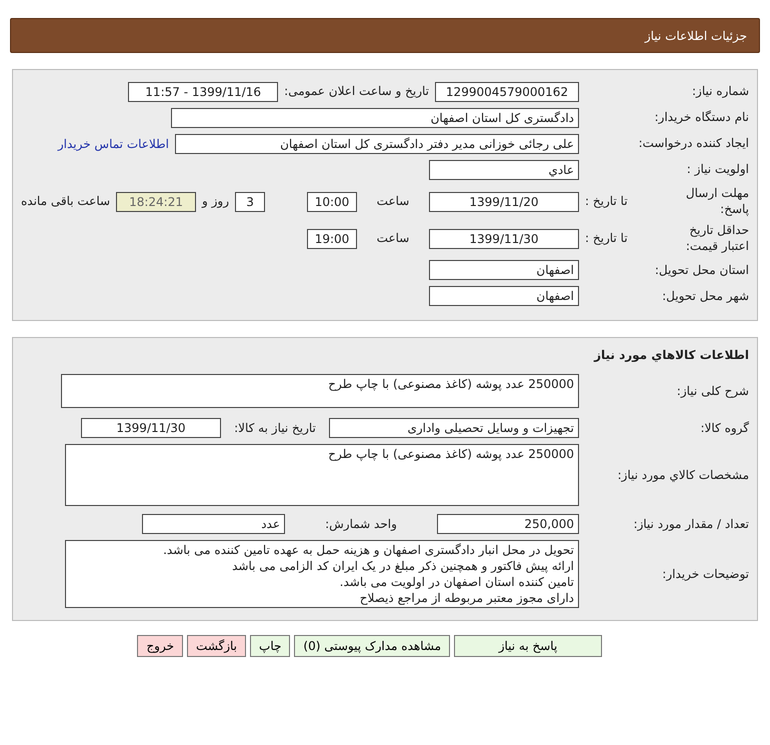  I want to click on action-button: مشاهده مدارک پیوستی (0), so click(372, 646).